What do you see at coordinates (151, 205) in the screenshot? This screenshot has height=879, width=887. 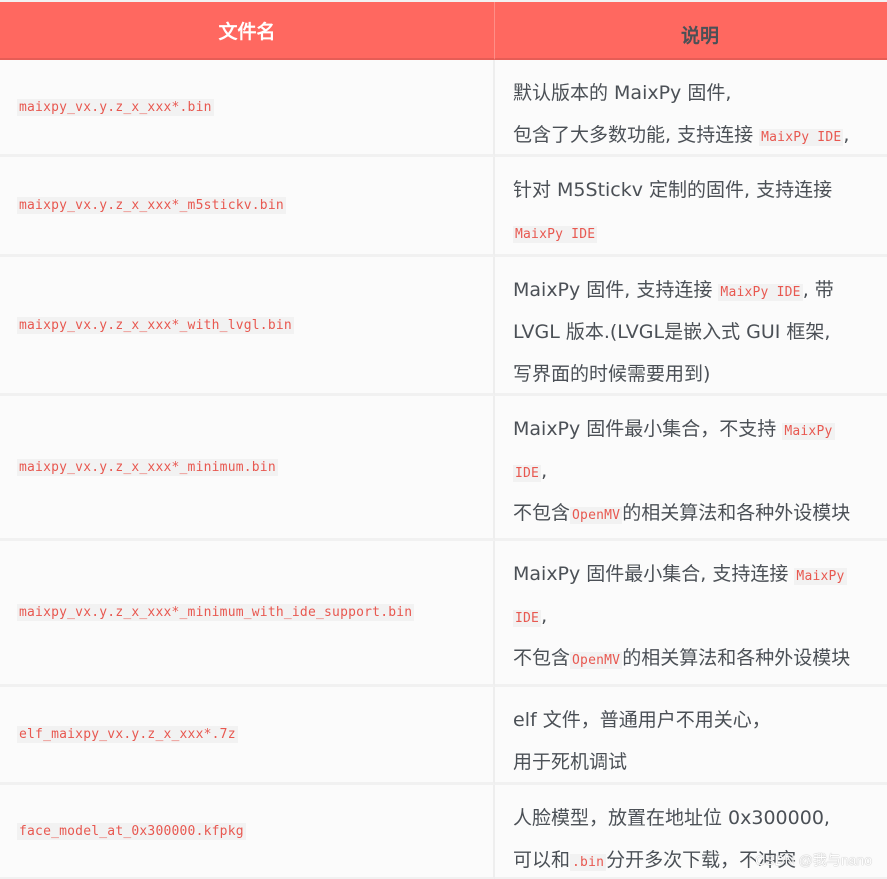 I see `filename-code: maixpy_vx.y.z_x_xxx*_m5stickv.bin` at bounding box center [151, 205].